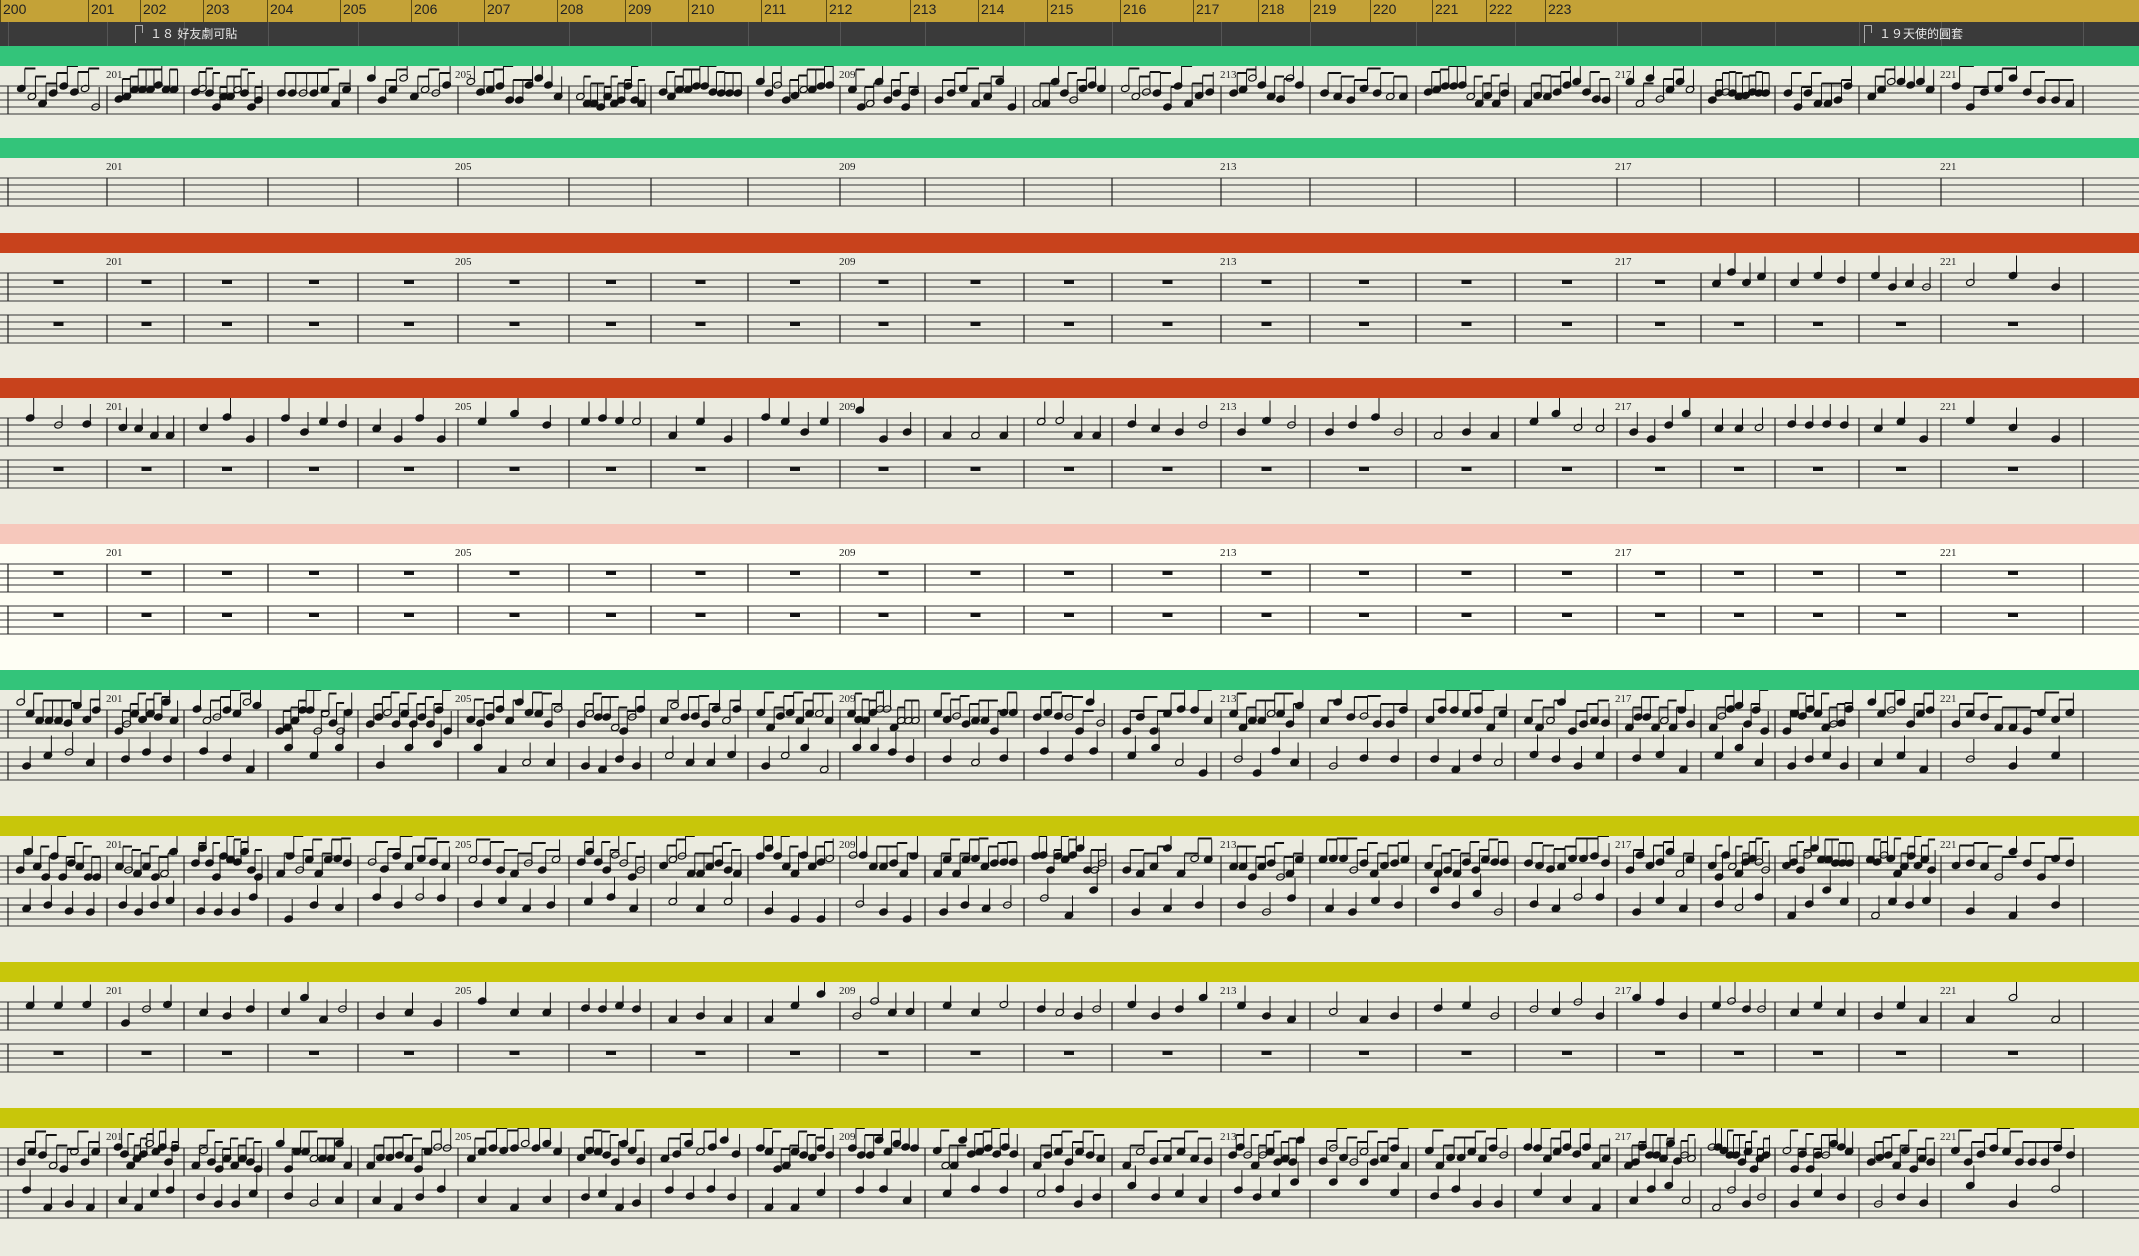  Describe the element at coordinates (1384, 9) in the screenshot. I see `ruler-measure-number: 220` at that location.